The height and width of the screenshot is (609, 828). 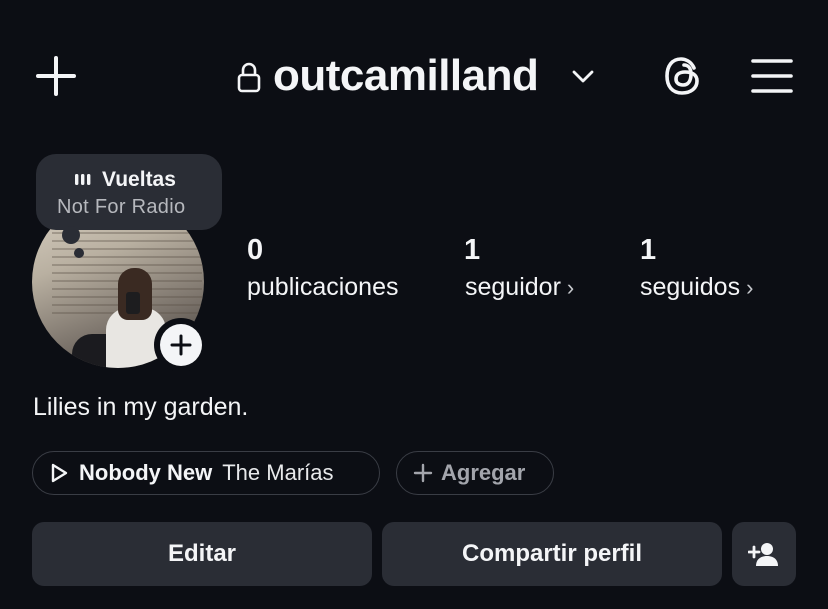 What do you see at coordinates (79, 253) in the screenshot?
I see `note-bubble-tail-dot` at bounding box center [79, 253].